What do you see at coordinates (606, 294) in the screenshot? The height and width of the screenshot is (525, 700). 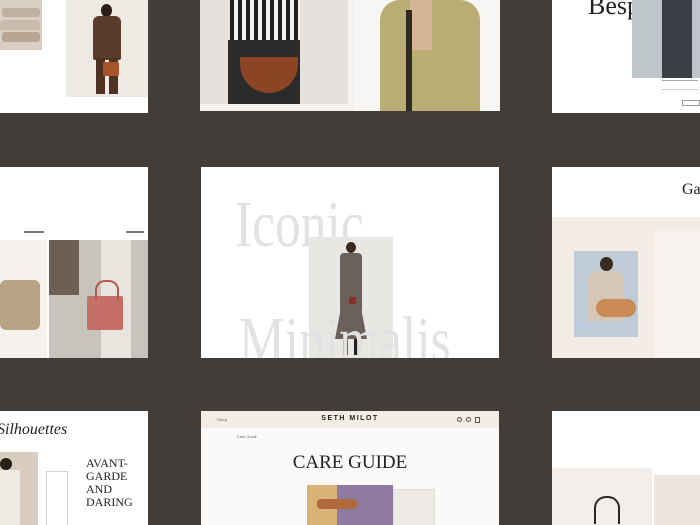 I see `model-clutch-photo` at bounding box center [606, 294].